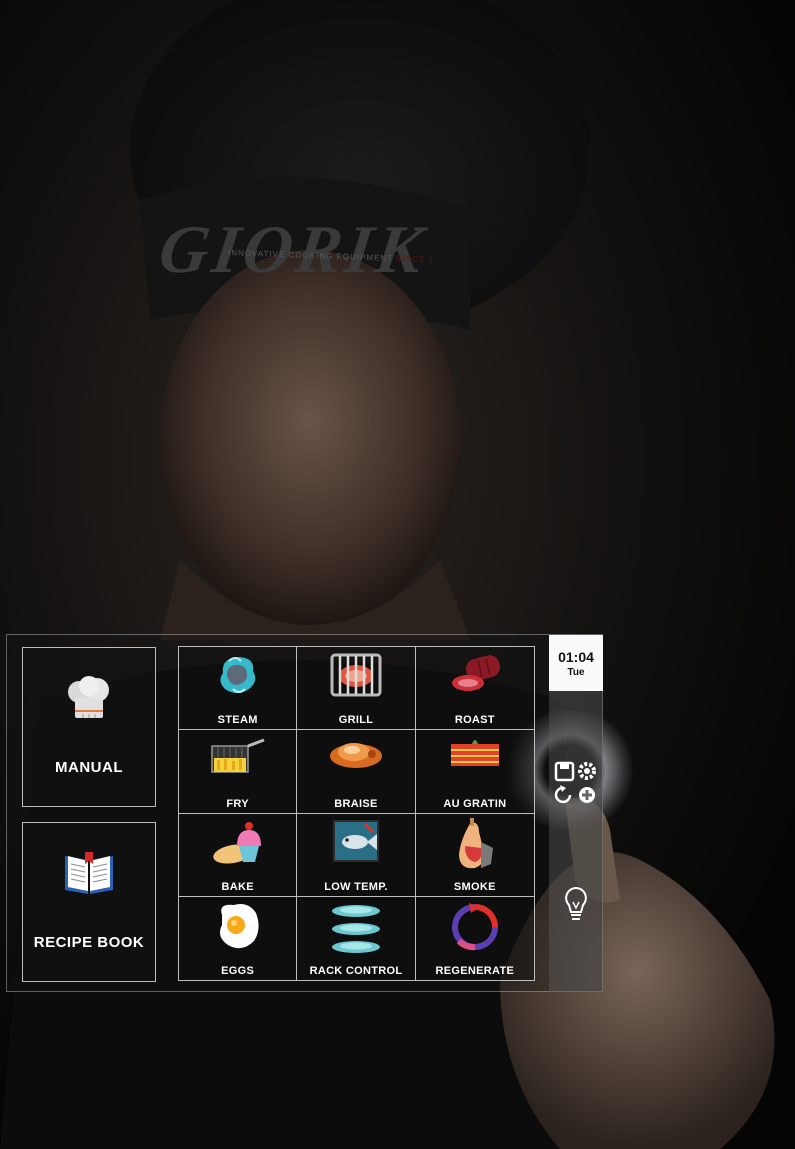  Describe the element at coordinates (356, 772) in the screenshot. I see `mode-braise: BRAISE` at that location.